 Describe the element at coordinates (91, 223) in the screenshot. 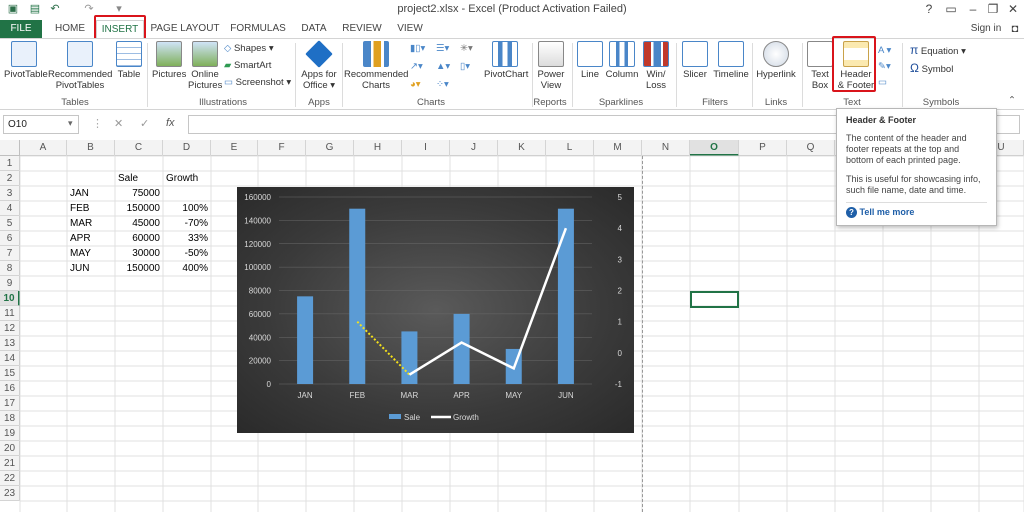

I see `cell-month: MAR` at that location.